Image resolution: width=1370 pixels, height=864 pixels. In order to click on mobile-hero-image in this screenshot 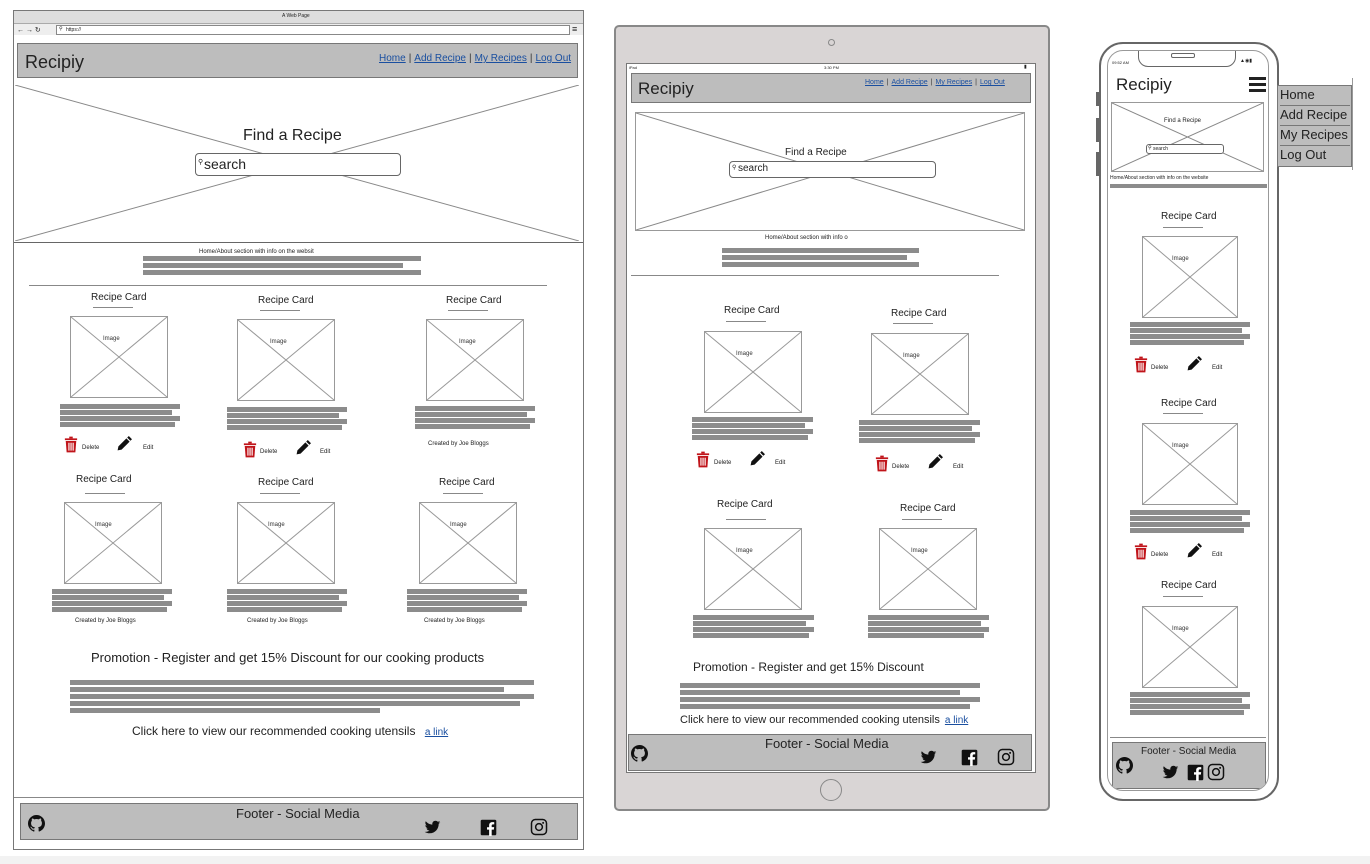, I will do `click(1187, 137)`.